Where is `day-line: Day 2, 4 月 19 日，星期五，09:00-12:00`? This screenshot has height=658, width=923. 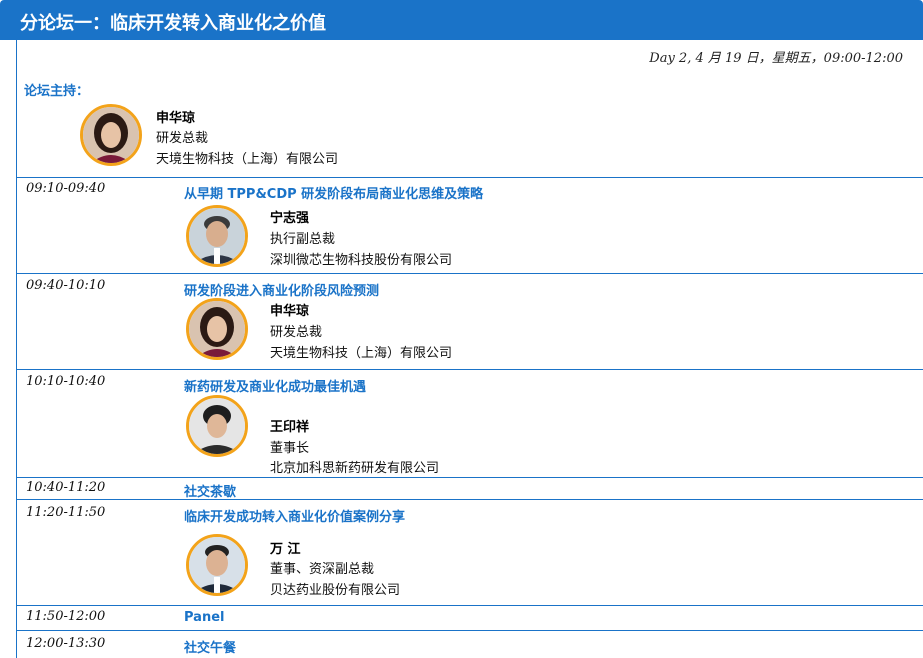
day-line: Day 2, 4 月 19 日，星期五，09:00-12:00 is located at coordinates (776, 58).